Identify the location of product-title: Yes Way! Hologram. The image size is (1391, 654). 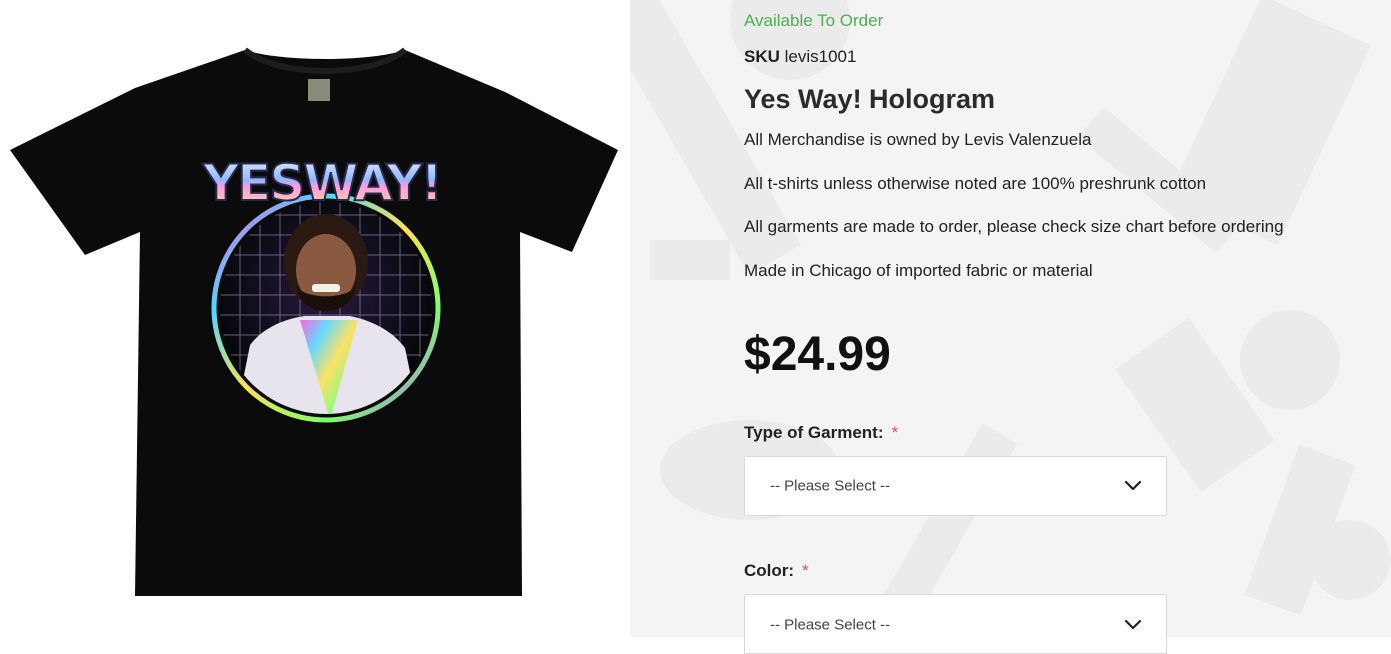
(870, 99).